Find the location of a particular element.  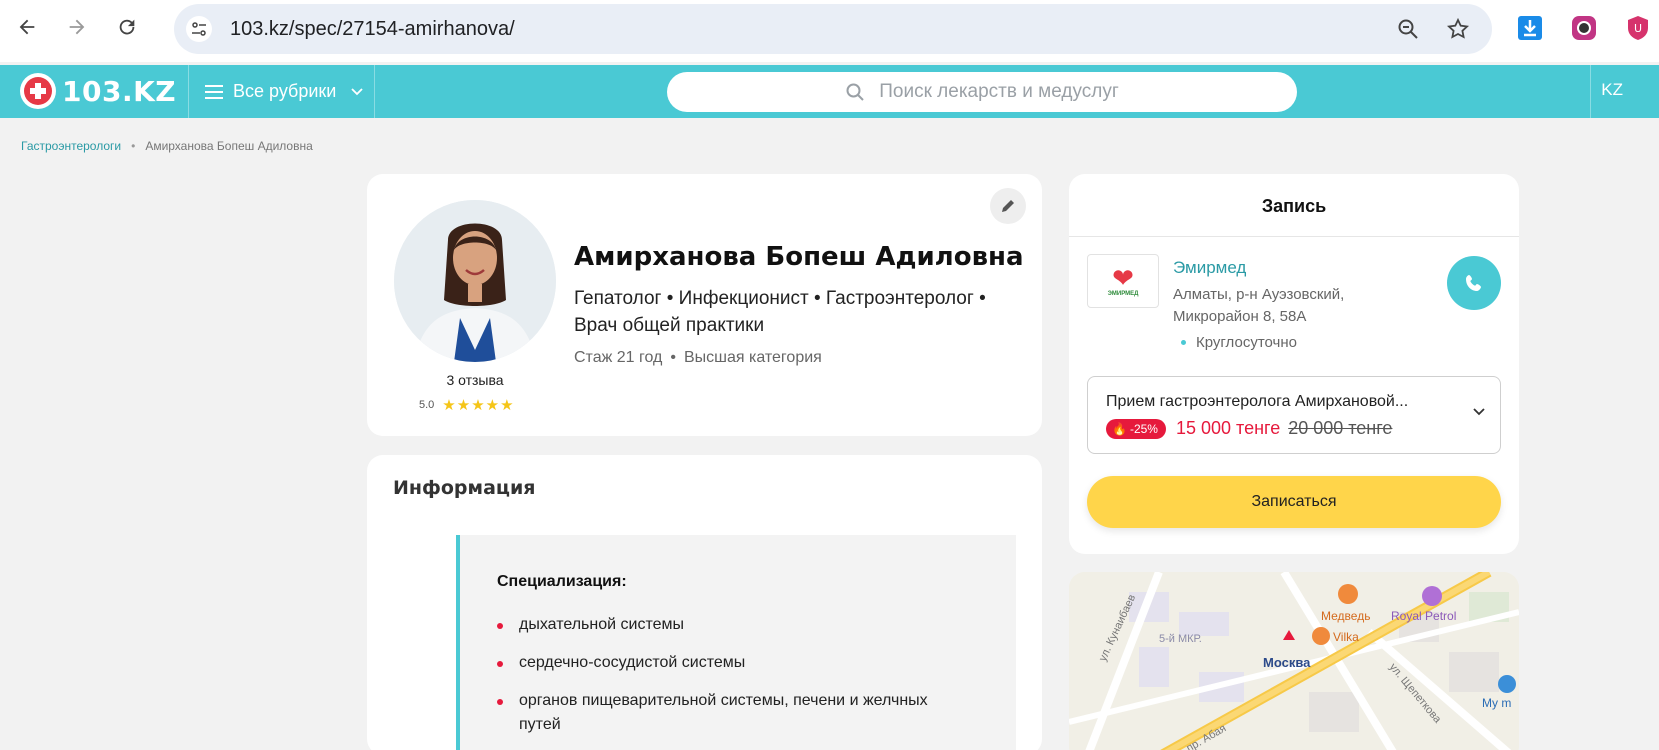

fire-icon: 🔥 is located at coordinates (1119, 428).